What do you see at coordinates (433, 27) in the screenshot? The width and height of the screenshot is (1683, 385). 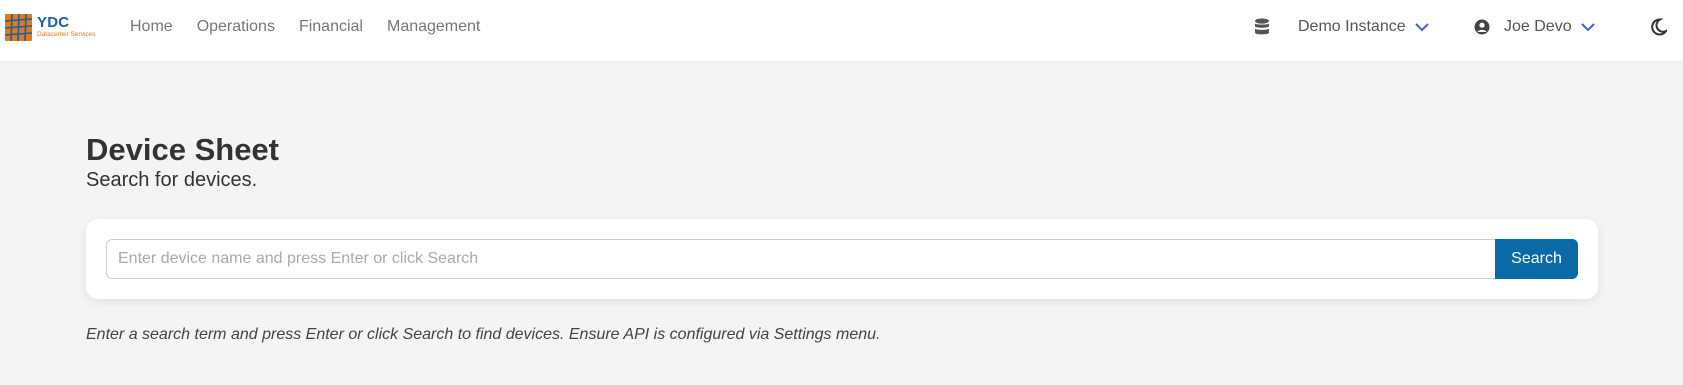 I see `nav-management: Management` at bounding box center [433, 27].